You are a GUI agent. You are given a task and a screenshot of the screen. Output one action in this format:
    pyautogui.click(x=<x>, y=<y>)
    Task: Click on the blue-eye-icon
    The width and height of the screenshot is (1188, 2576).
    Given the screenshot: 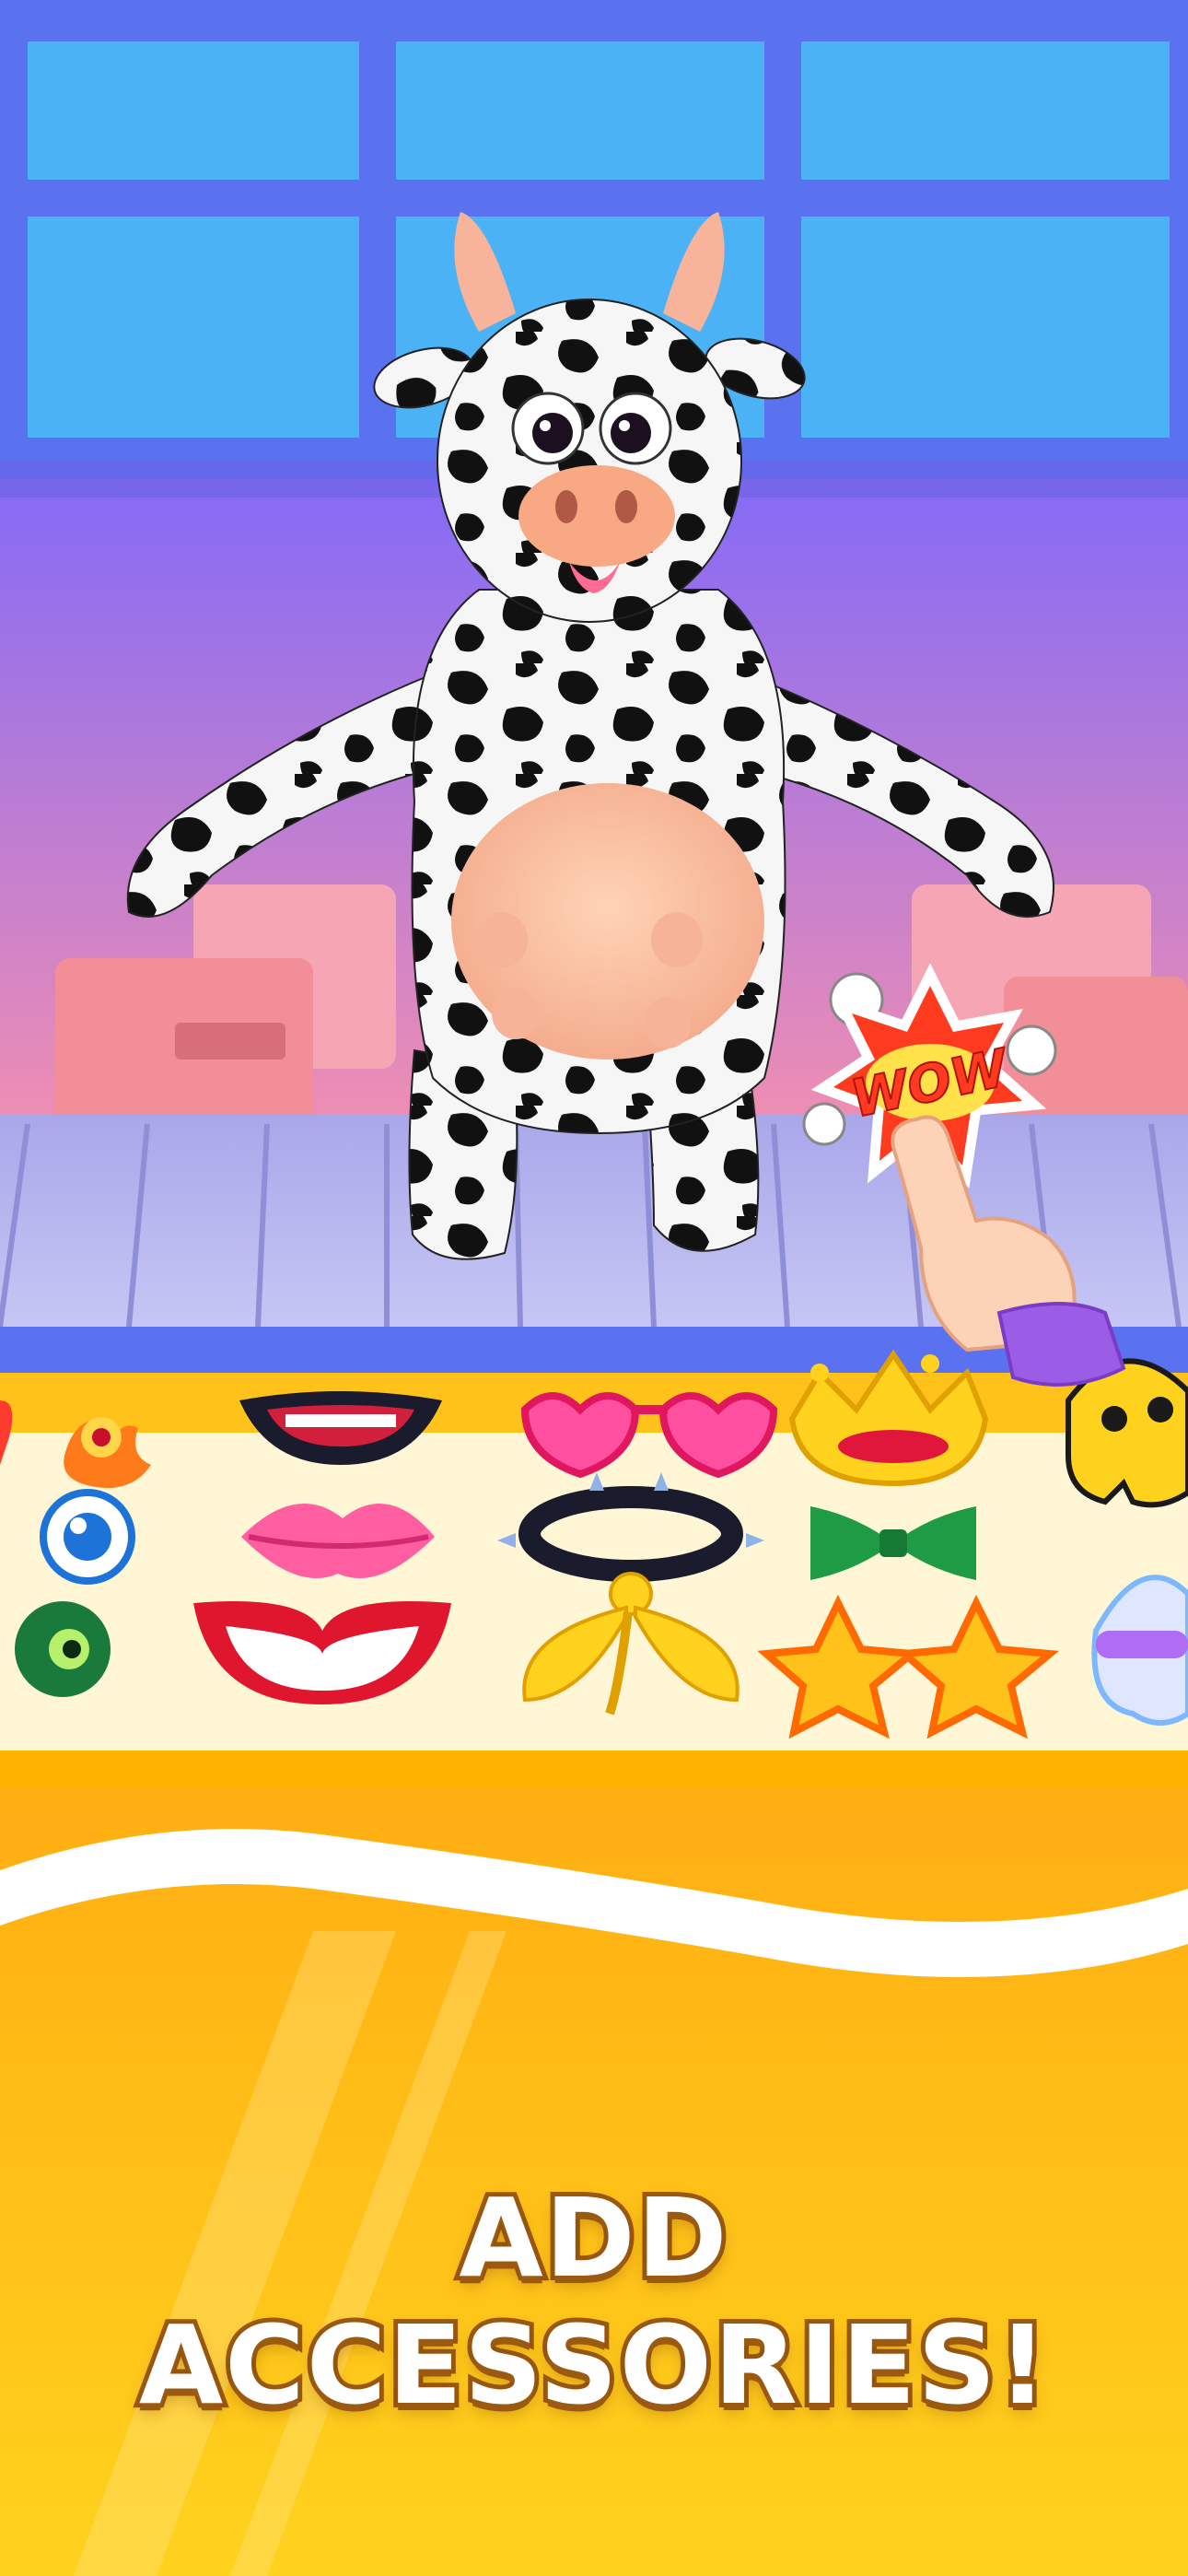 What is the action you would take?
    pyautogui.click(x=87, y=1537)
    